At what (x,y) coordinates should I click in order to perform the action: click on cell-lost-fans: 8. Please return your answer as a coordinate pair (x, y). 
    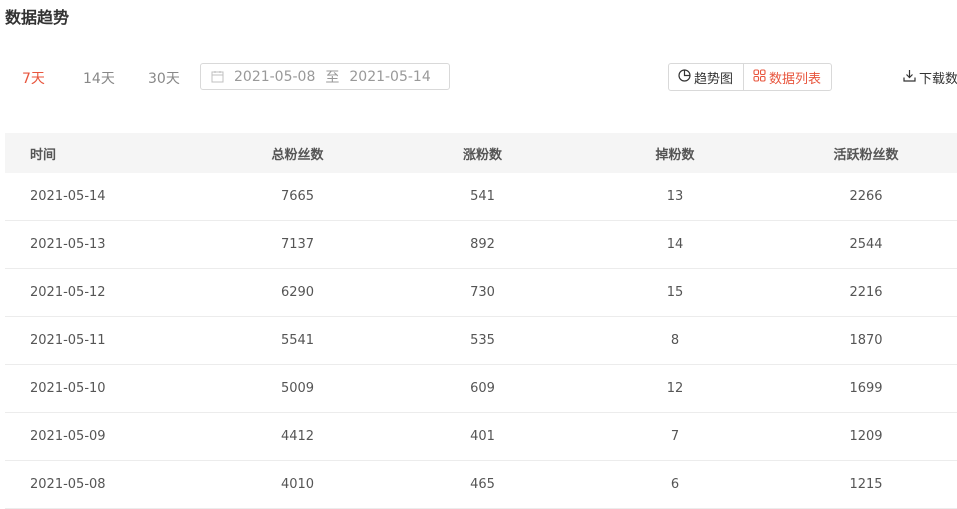
    Looking at the image, I should click on (675, 340).